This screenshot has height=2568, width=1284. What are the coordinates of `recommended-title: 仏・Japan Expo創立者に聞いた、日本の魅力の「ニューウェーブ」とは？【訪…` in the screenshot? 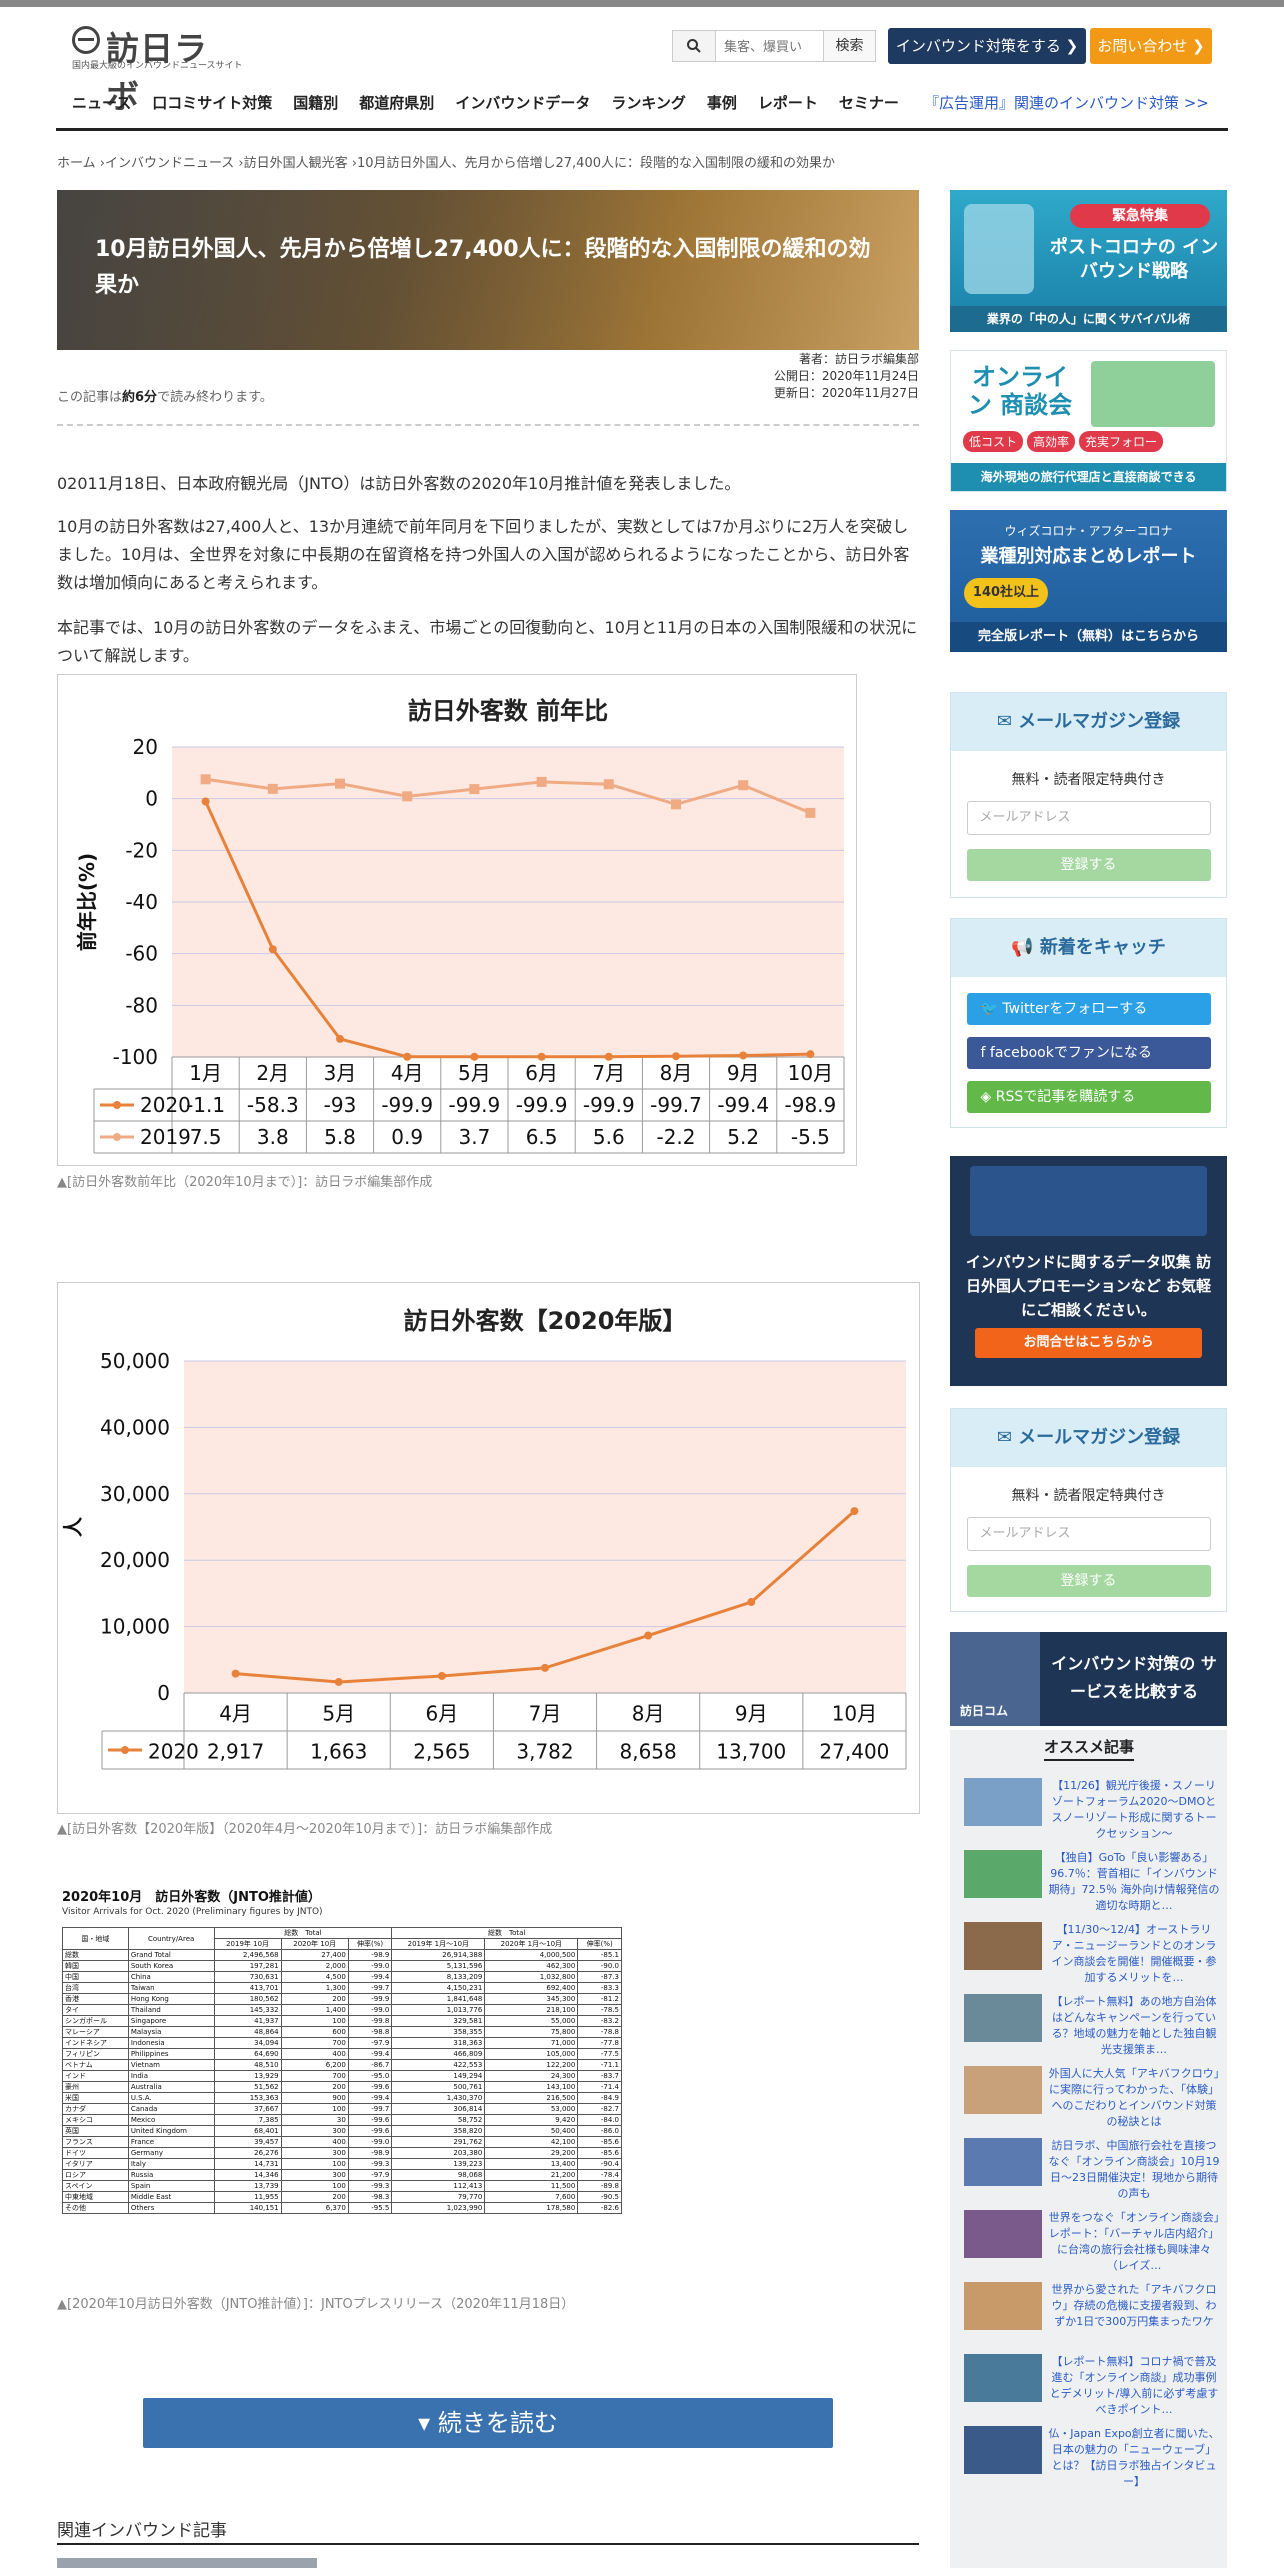 It's located at (1134, 2458).